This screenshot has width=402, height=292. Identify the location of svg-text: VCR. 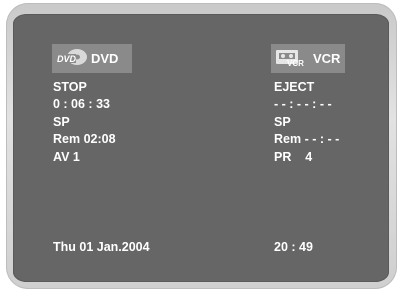
(295, 63).